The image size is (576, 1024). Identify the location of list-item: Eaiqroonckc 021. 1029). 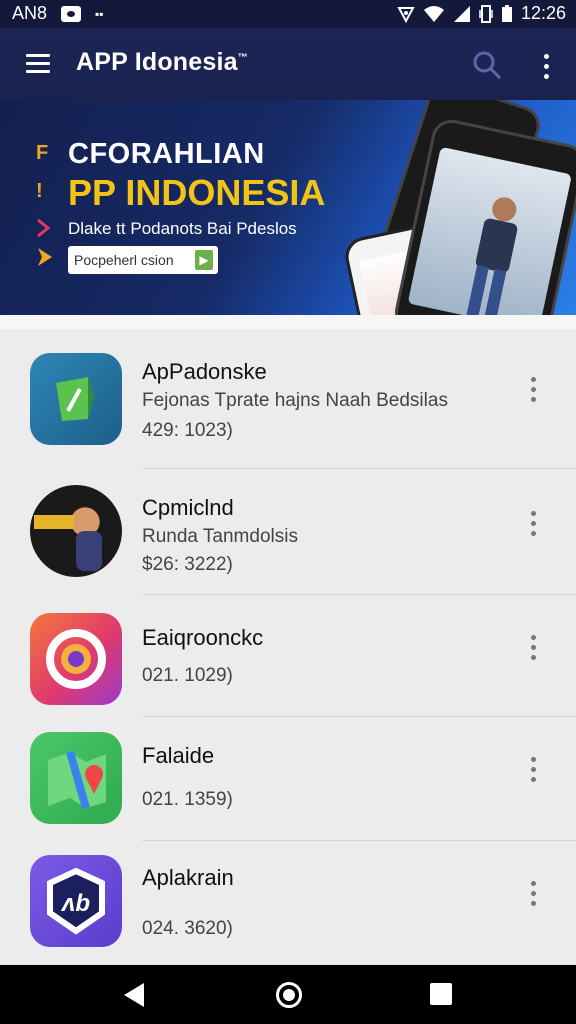
(288, 656).